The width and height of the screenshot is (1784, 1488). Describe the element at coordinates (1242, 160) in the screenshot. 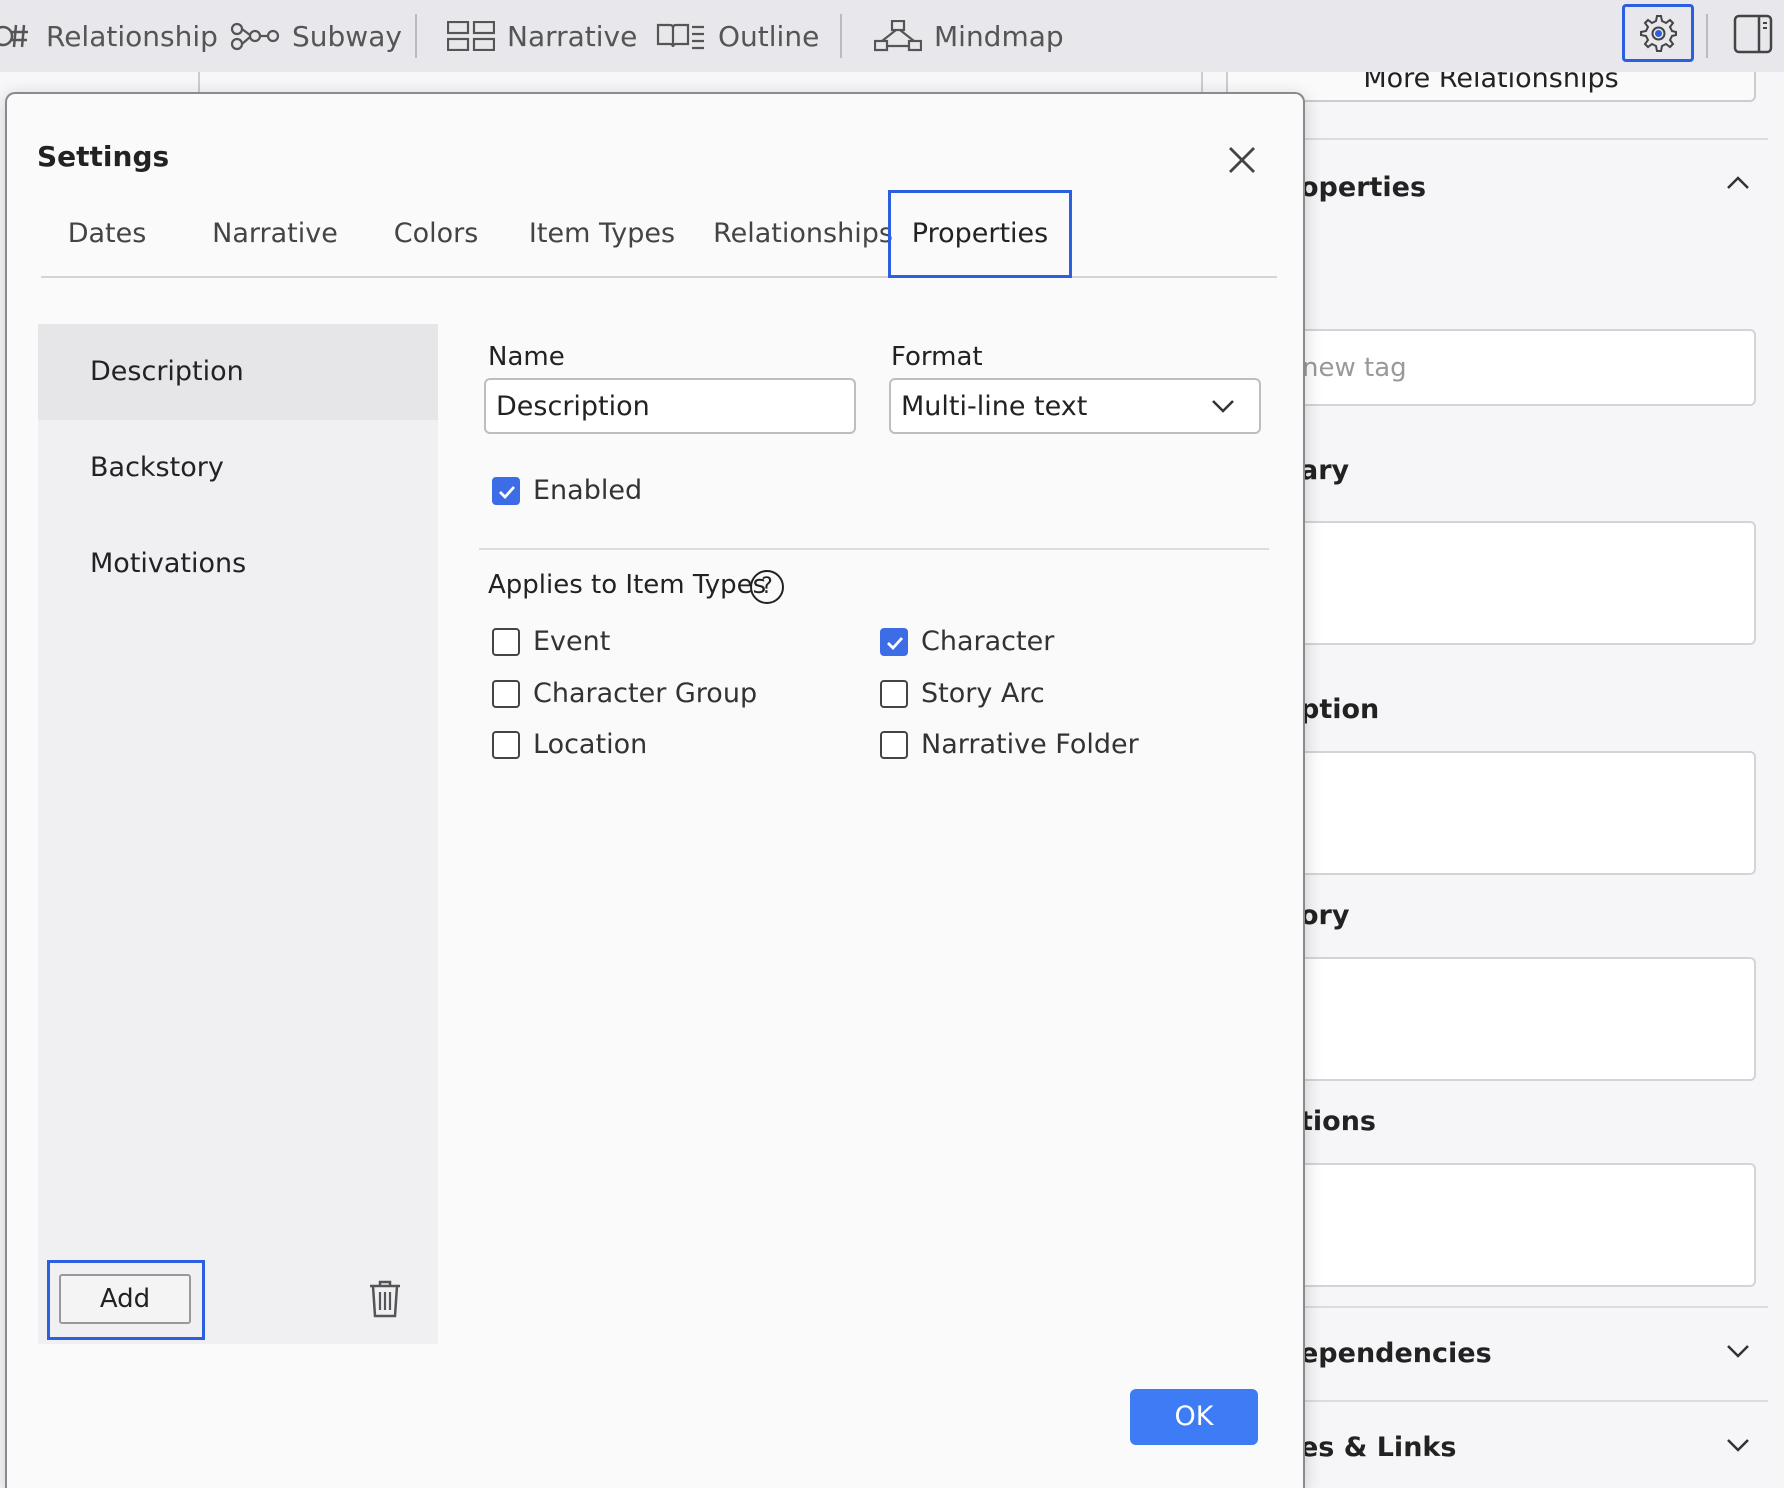

I see `close-icon` at that location.